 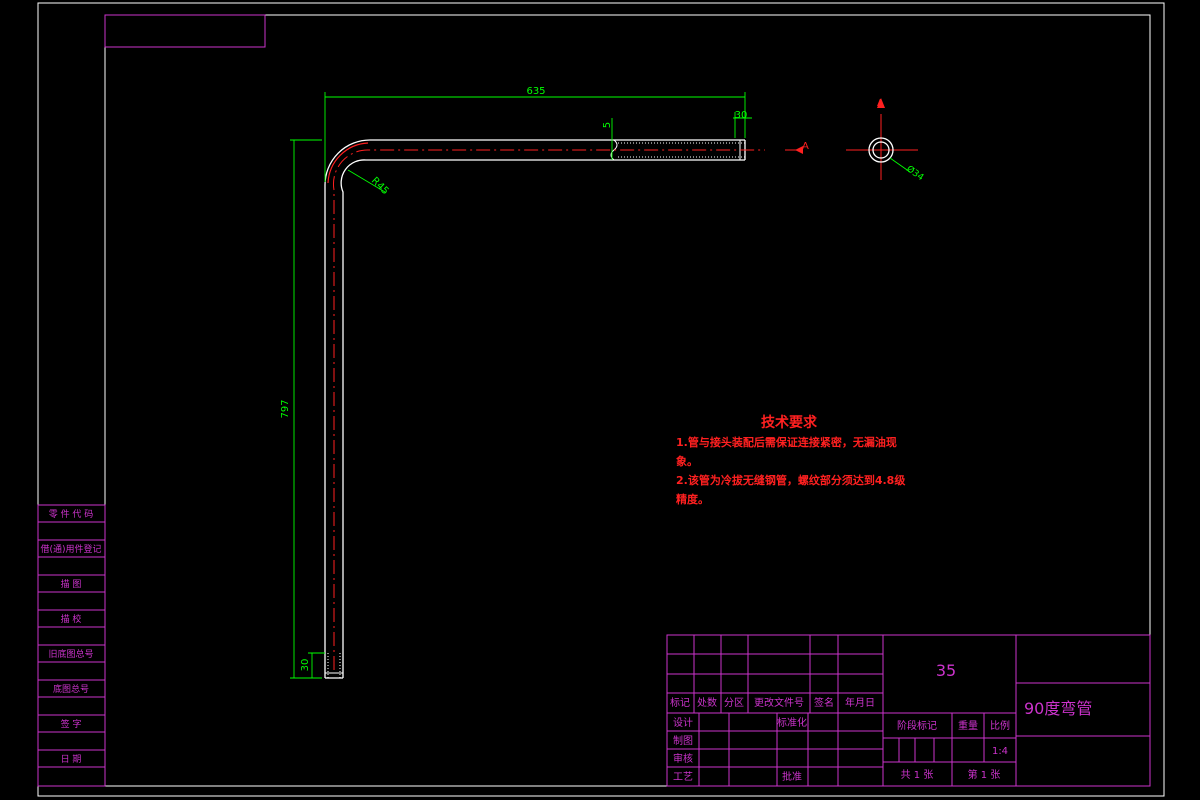 I want to click on drawing-code-box, so click(x=185, y=31).